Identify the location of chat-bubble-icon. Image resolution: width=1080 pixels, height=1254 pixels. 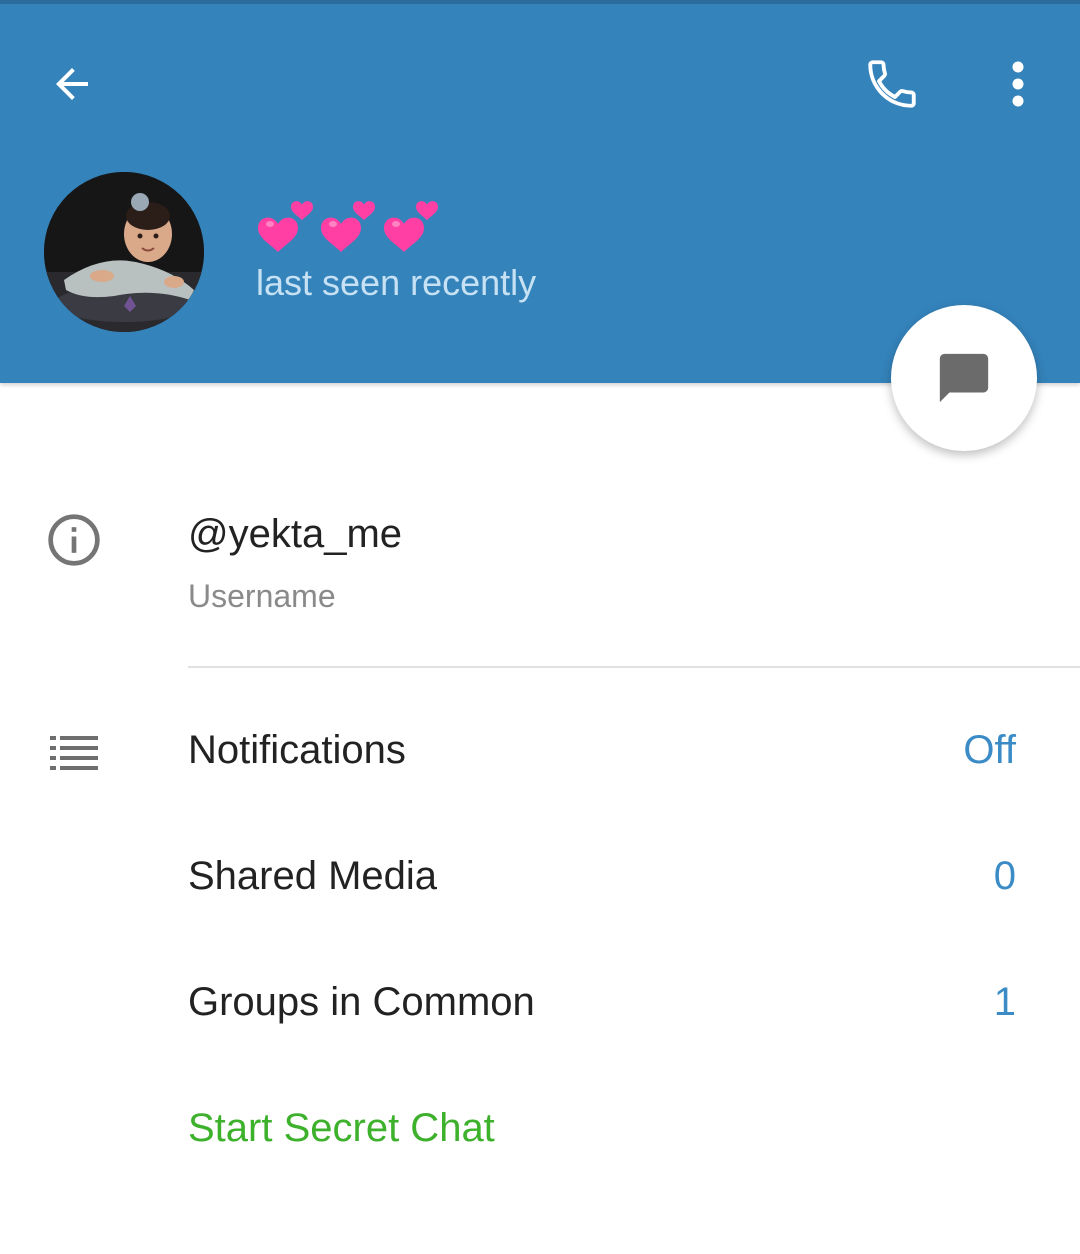
(964, 378).